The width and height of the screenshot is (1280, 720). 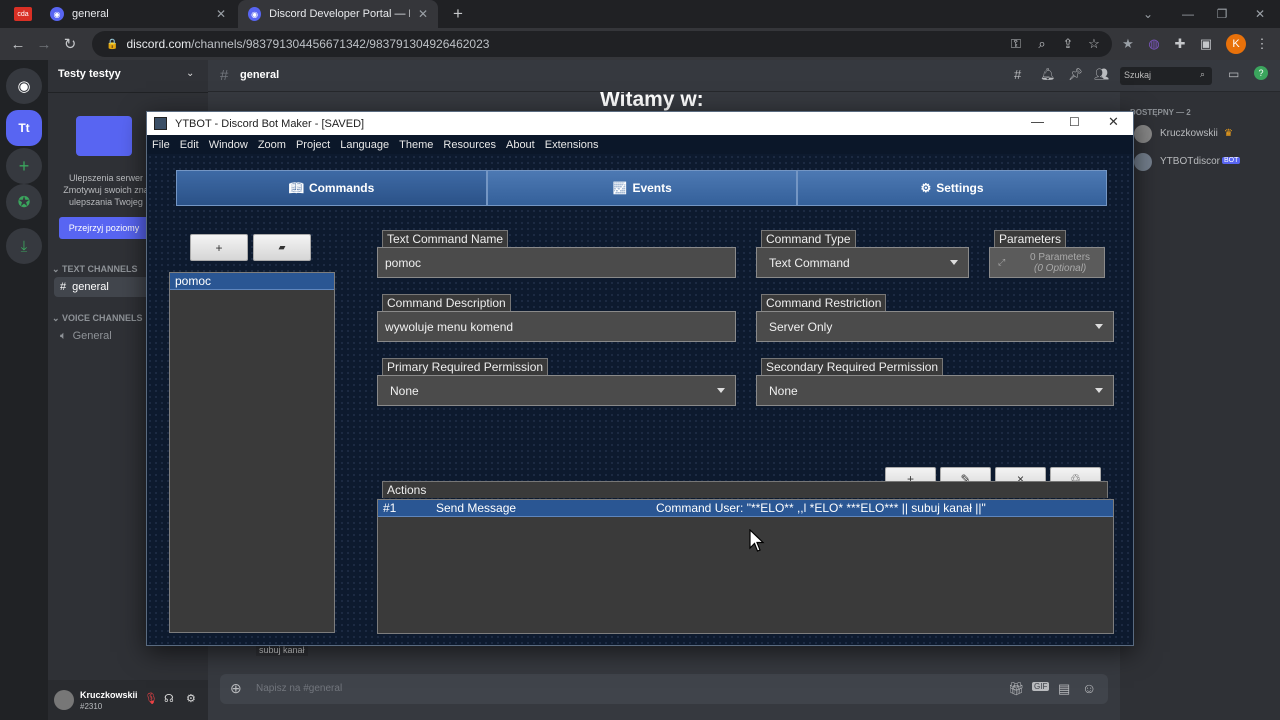 I want to click on menu-dots-icon: ⋮, so click(x=1262, y=44).